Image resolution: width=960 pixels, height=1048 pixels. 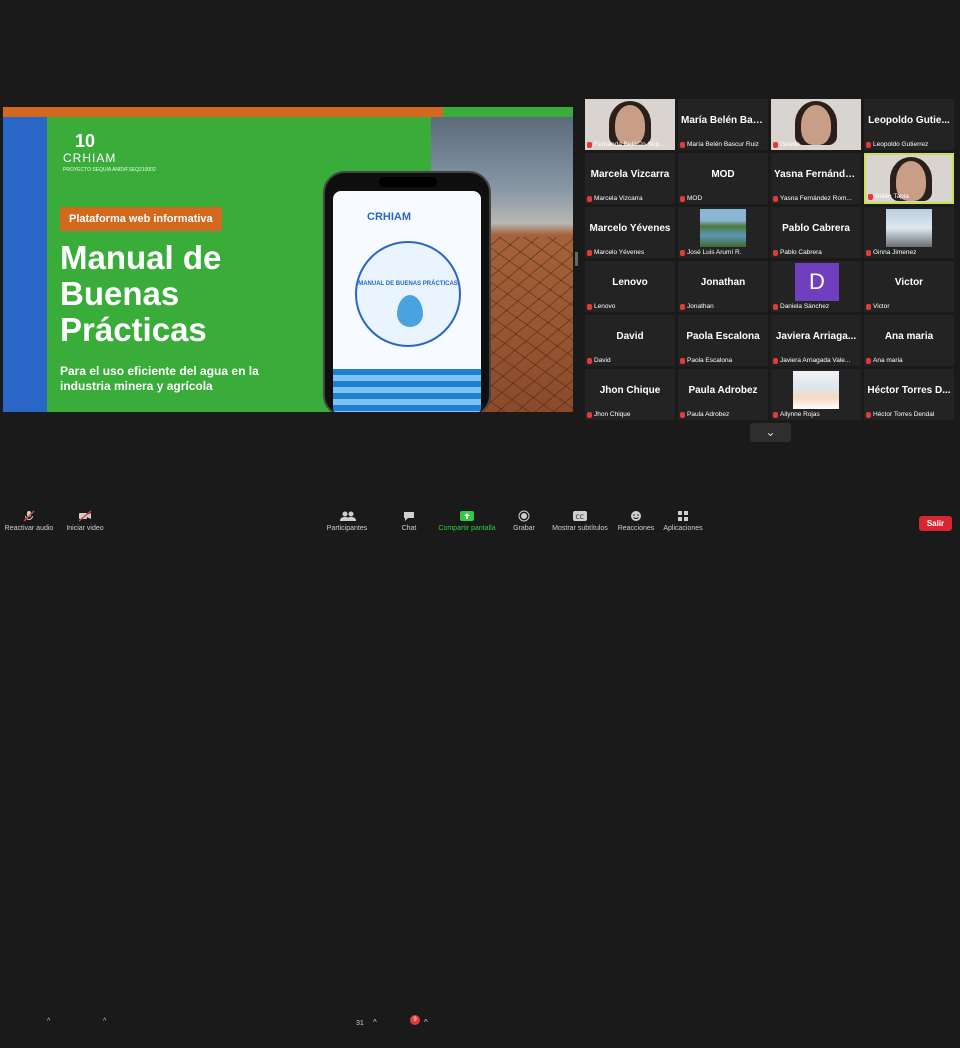 I want to click on reactions-icon, so click(x=636, y=516).